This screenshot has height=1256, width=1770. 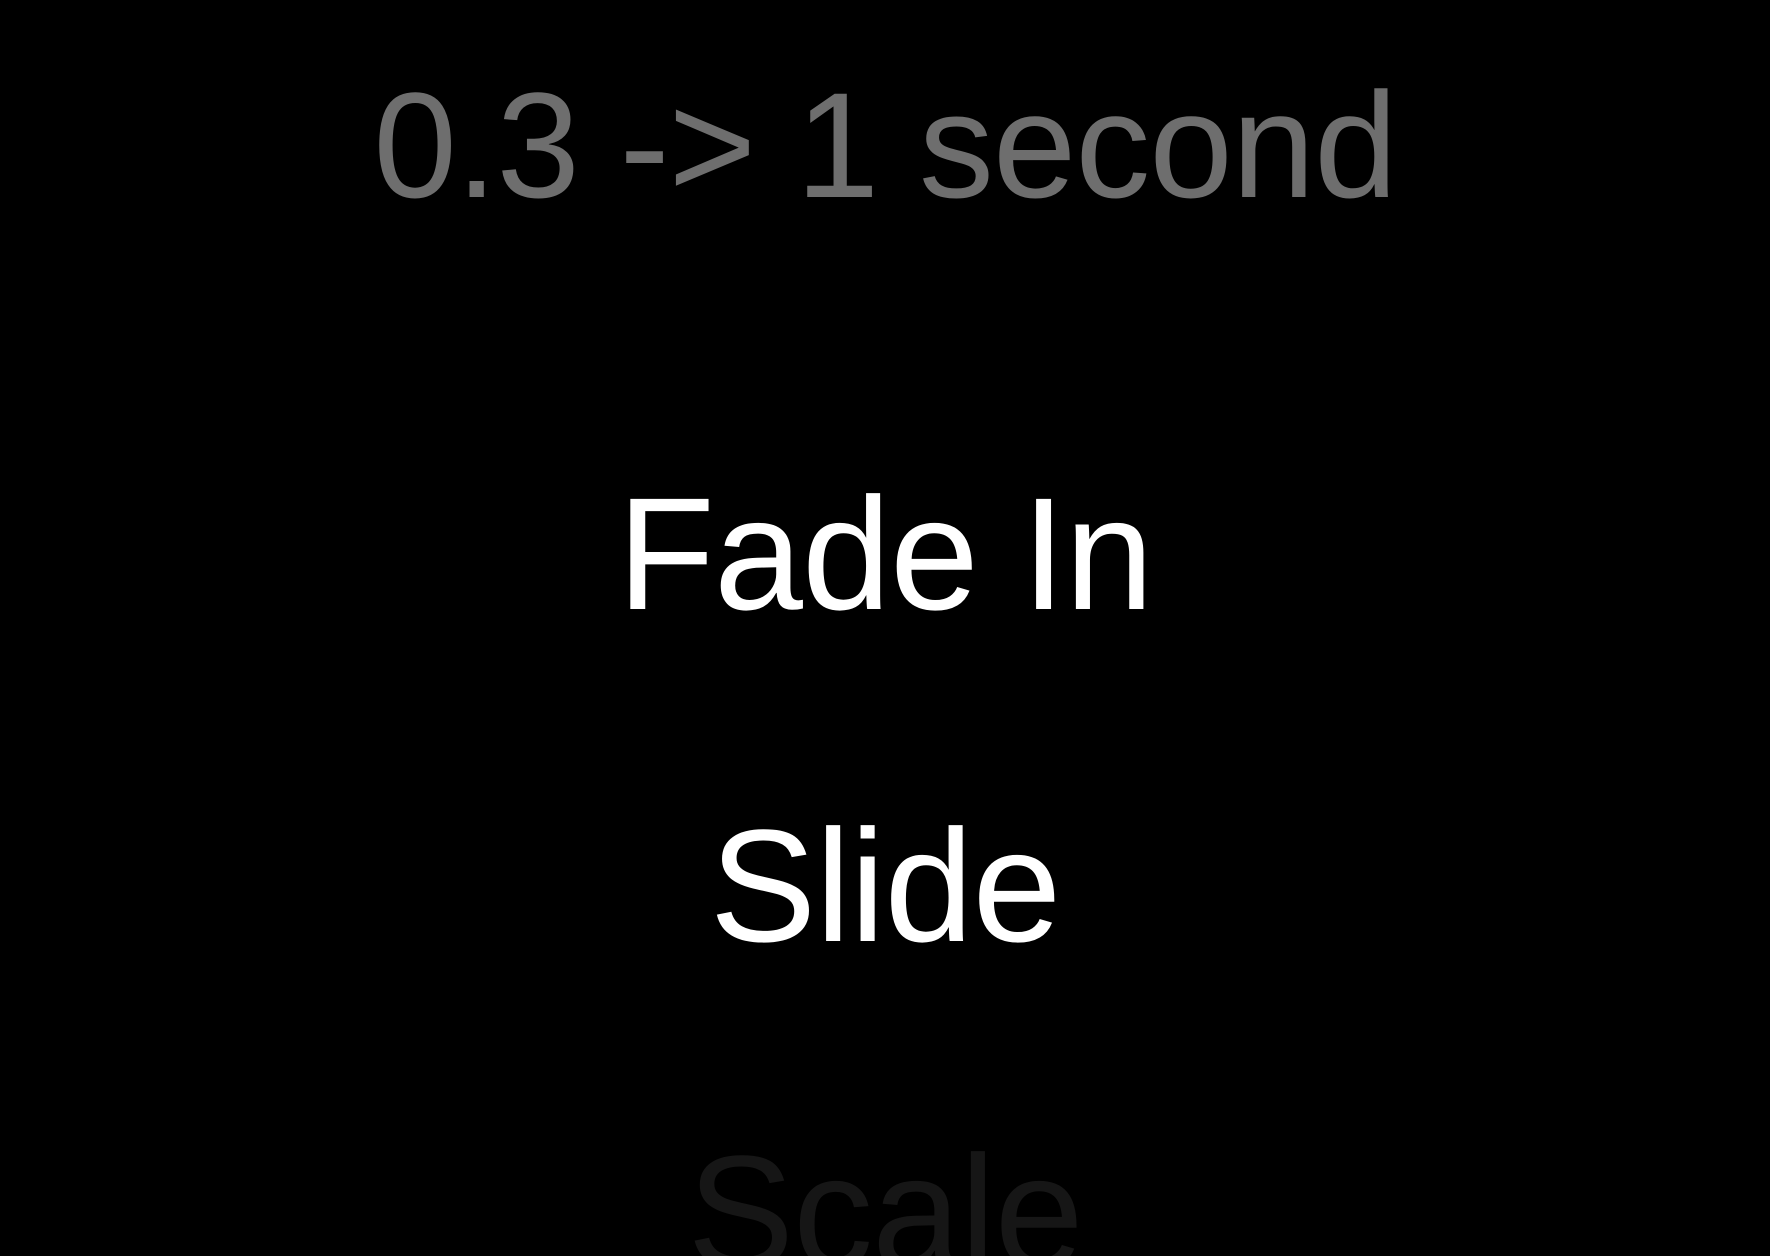 What do you see at coordinates (885, 145) in the screenshot?
I see `duration-label: 0.3 -> 1 second` at bounding box center [885, 145].